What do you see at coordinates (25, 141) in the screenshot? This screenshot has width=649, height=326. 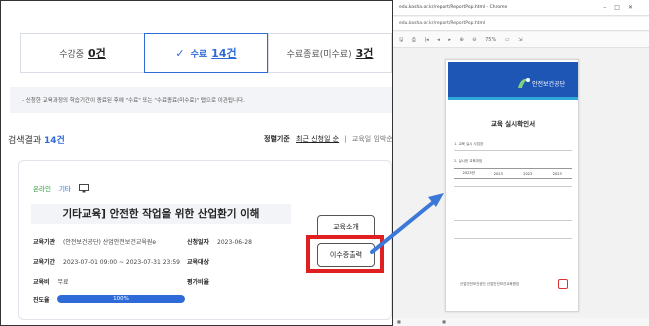 I see `results-label: 검색결과` at bounding box center [25, 141].